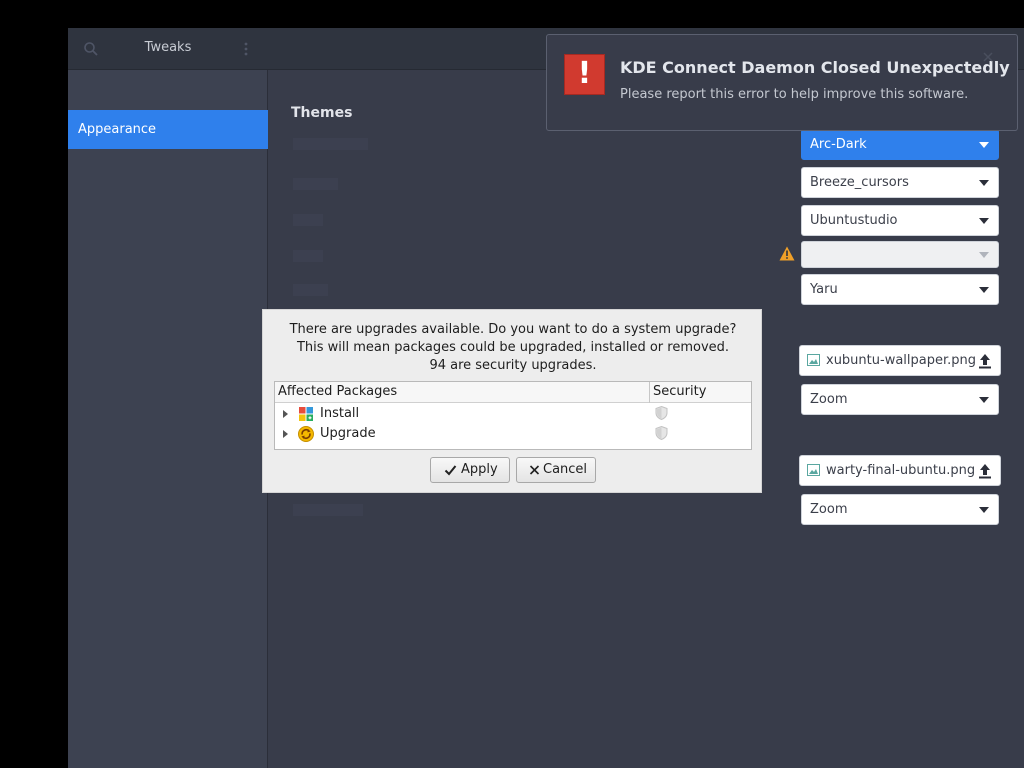 The image size is (1024, 768). I want to click on background-adjustment-combo: Zoom, so click(900, 399).